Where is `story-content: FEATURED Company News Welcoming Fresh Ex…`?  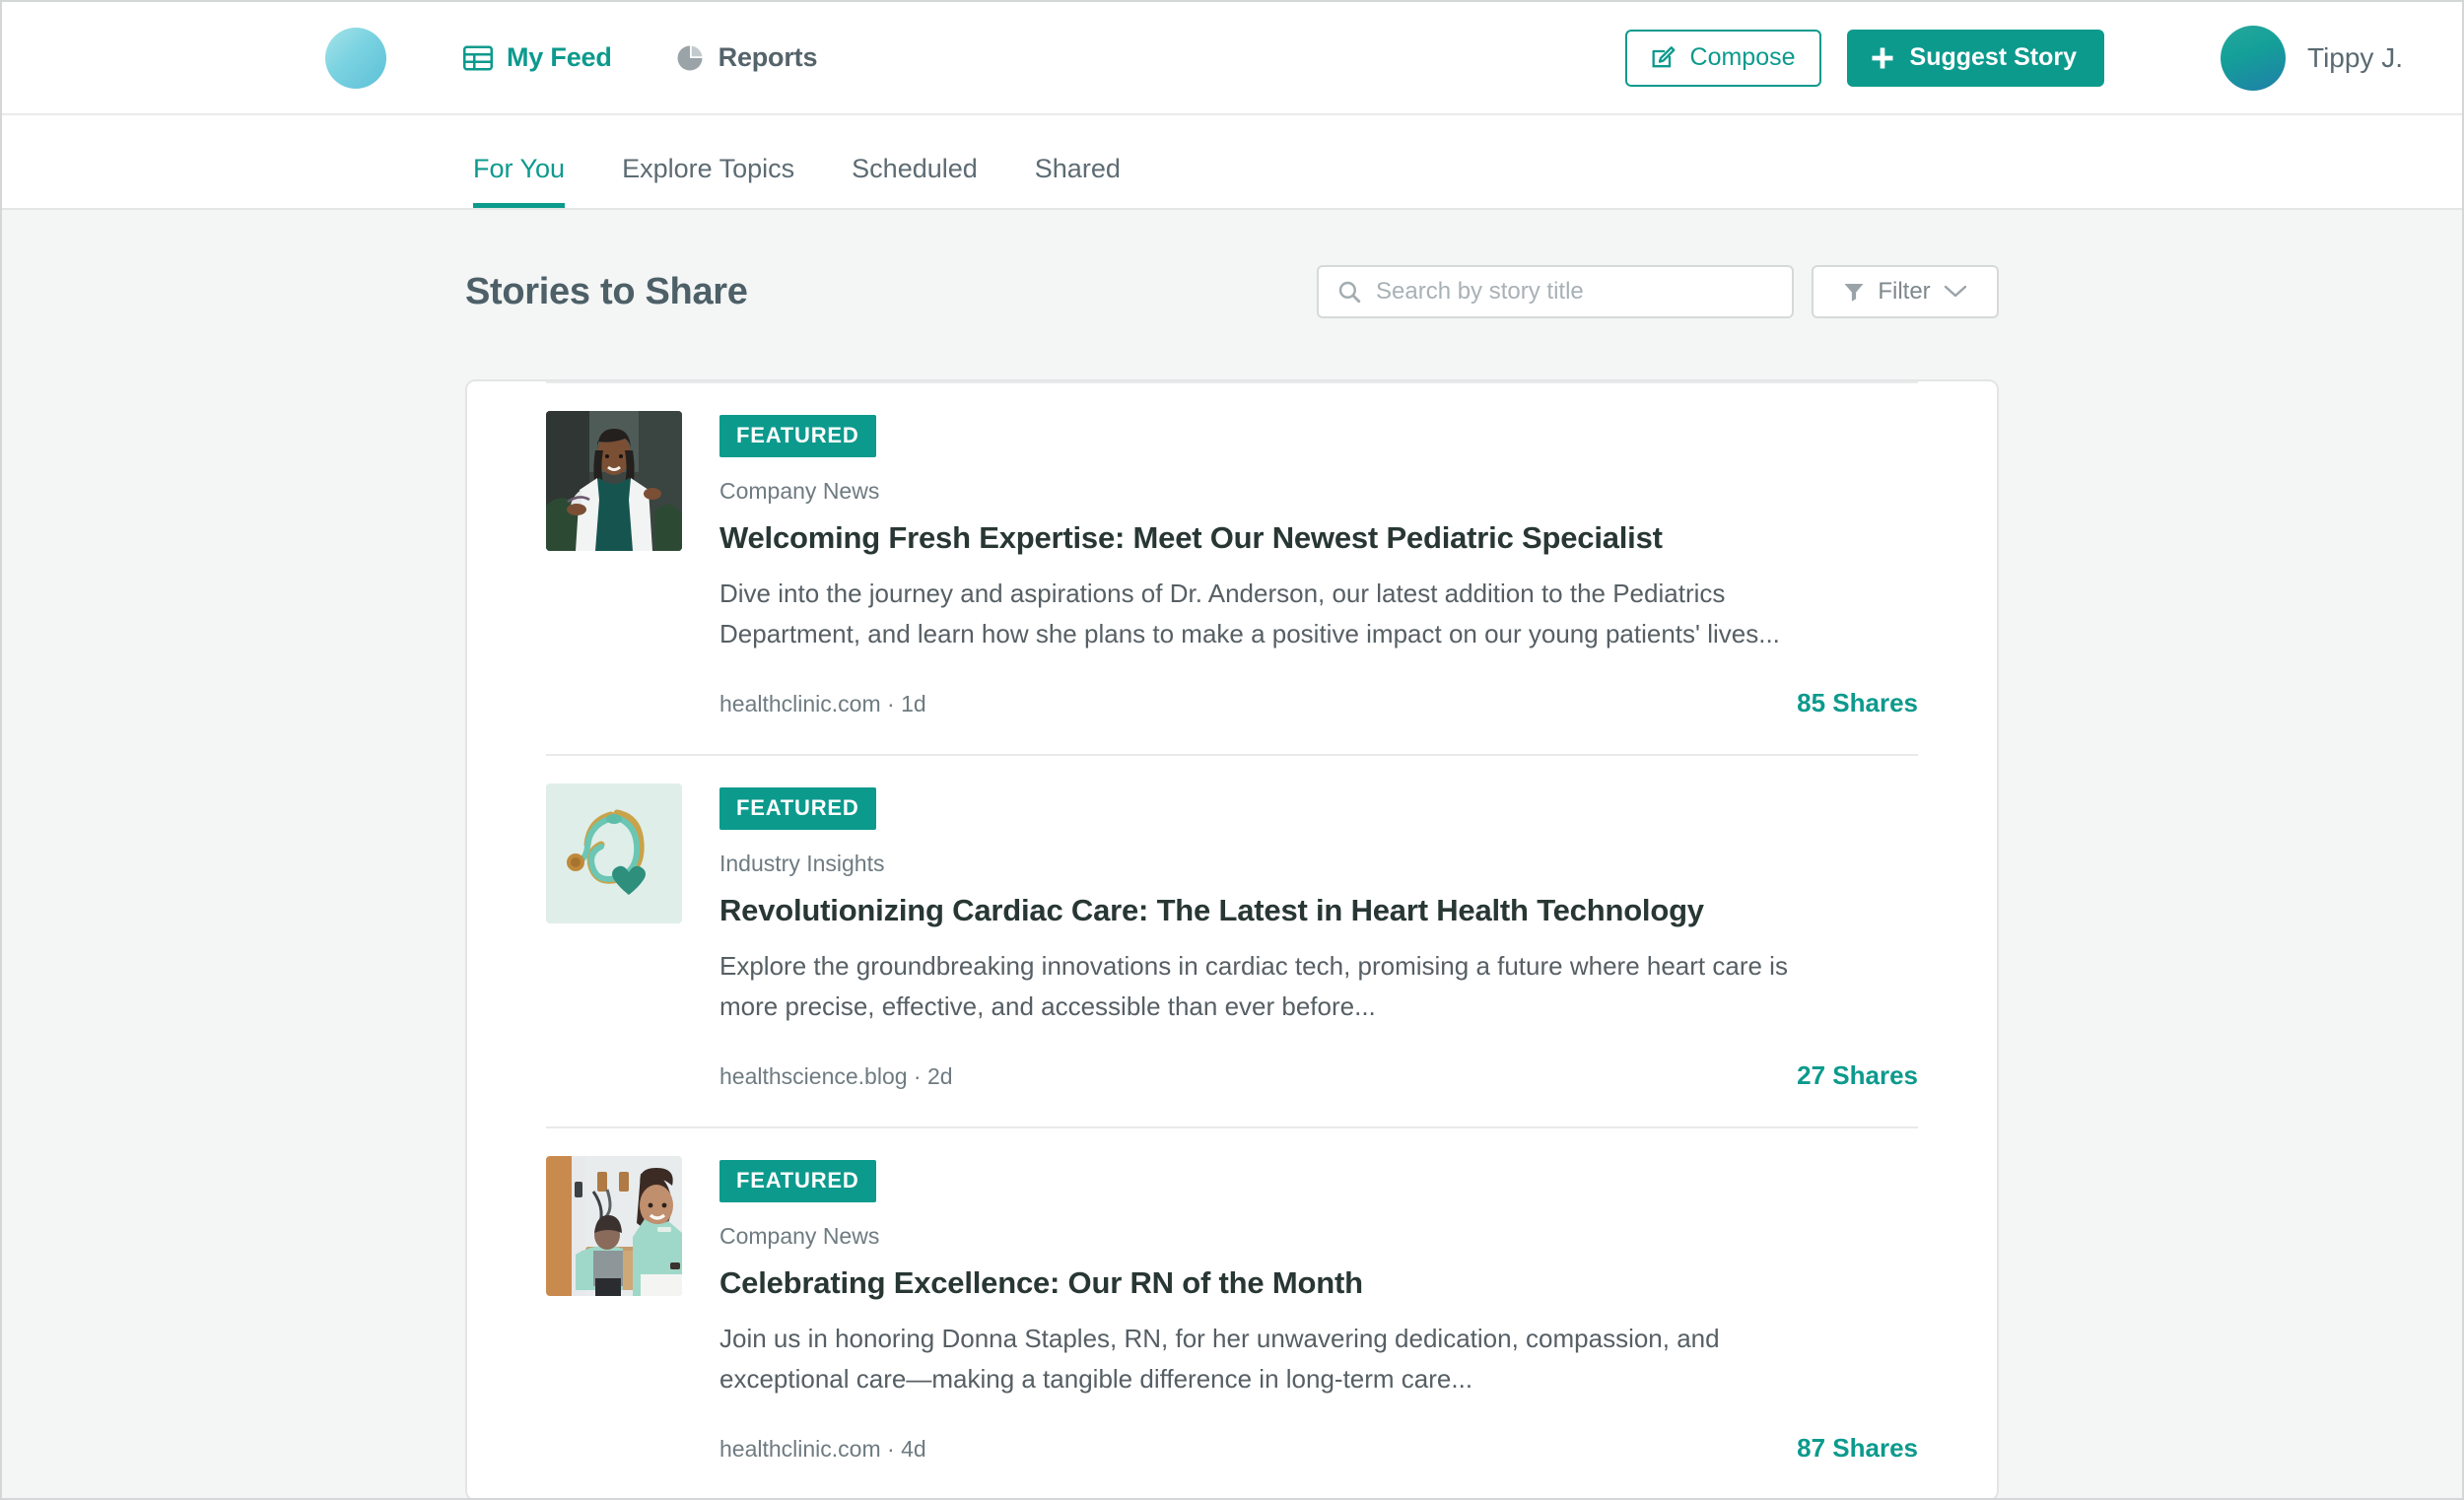
story-content: FEATURED Company News Welcoming Fresh Ex… is located at coordinates (1318, 564).